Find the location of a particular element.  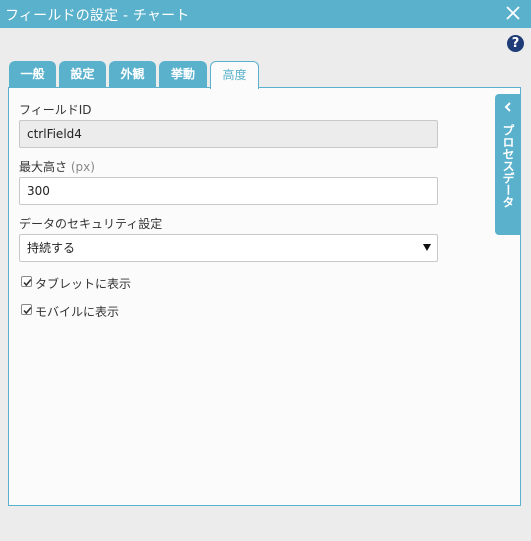

process-data-tab: プロセスデータ is located at coordinates (508, 164).